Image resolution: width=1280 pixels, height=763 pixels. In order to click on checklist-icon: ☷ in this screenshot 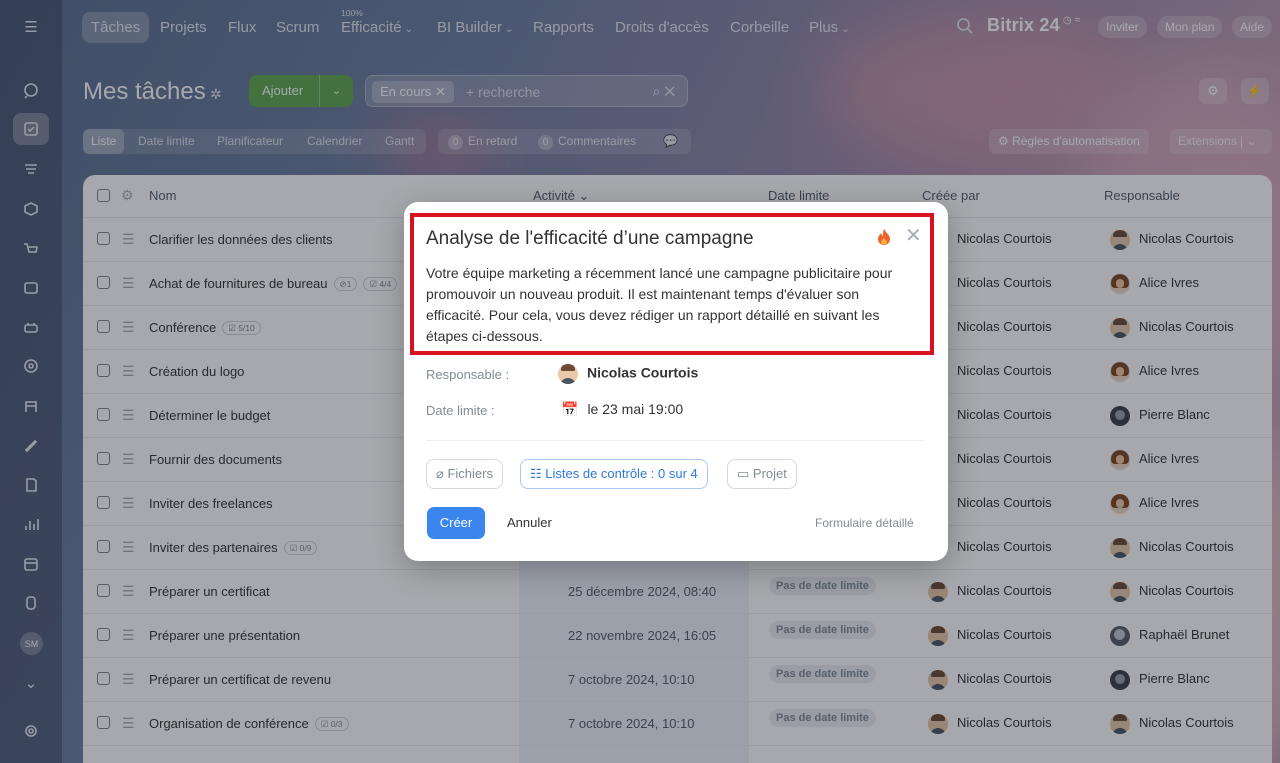, I will do `click(538, 473)`.